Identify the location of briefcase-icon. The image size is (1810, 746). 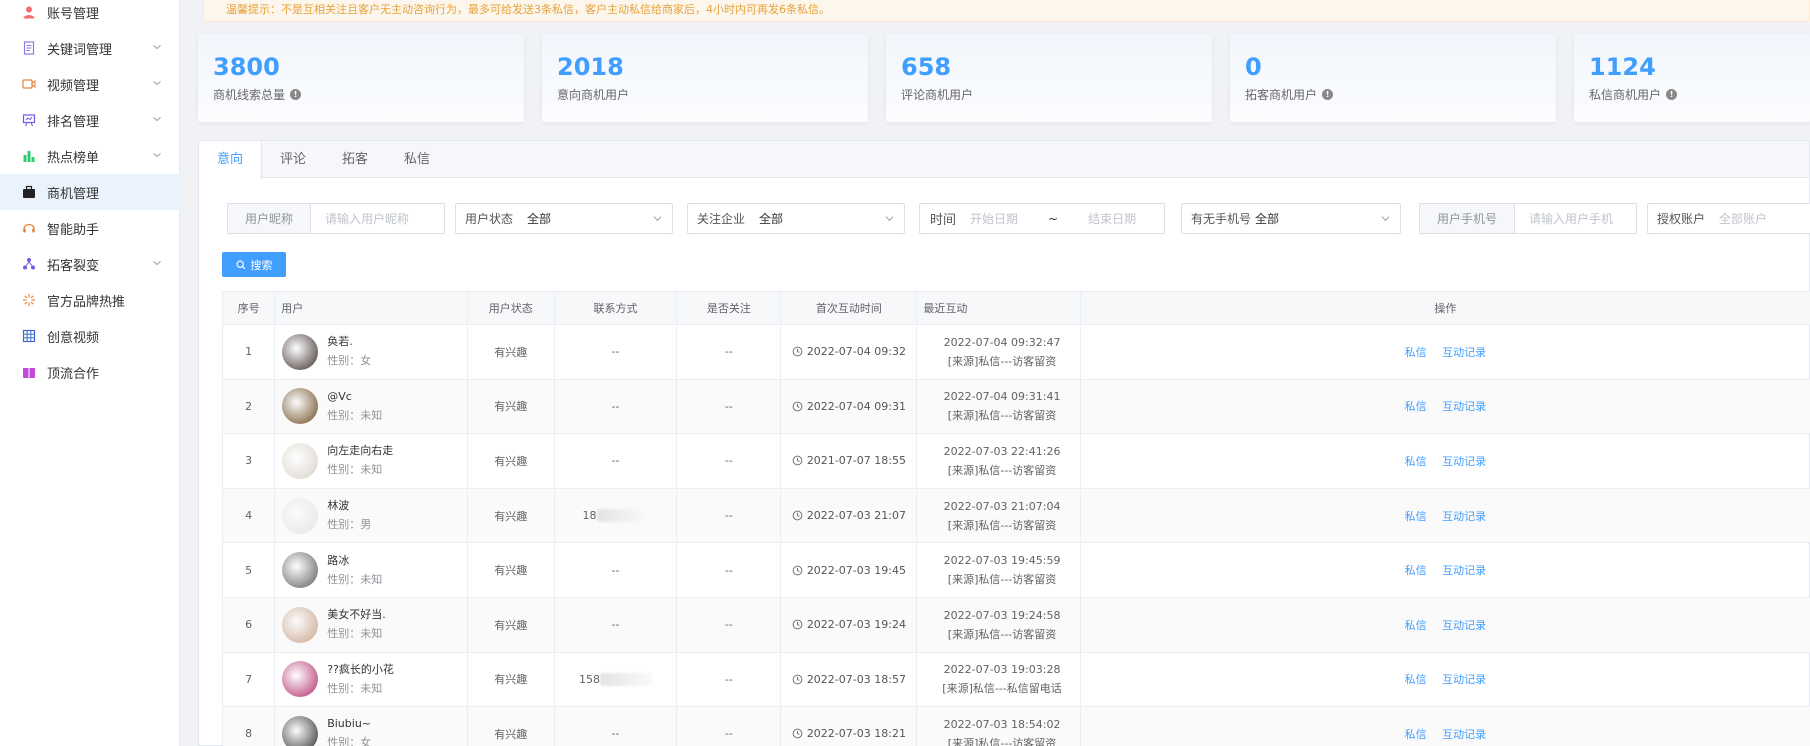
(29, 192).